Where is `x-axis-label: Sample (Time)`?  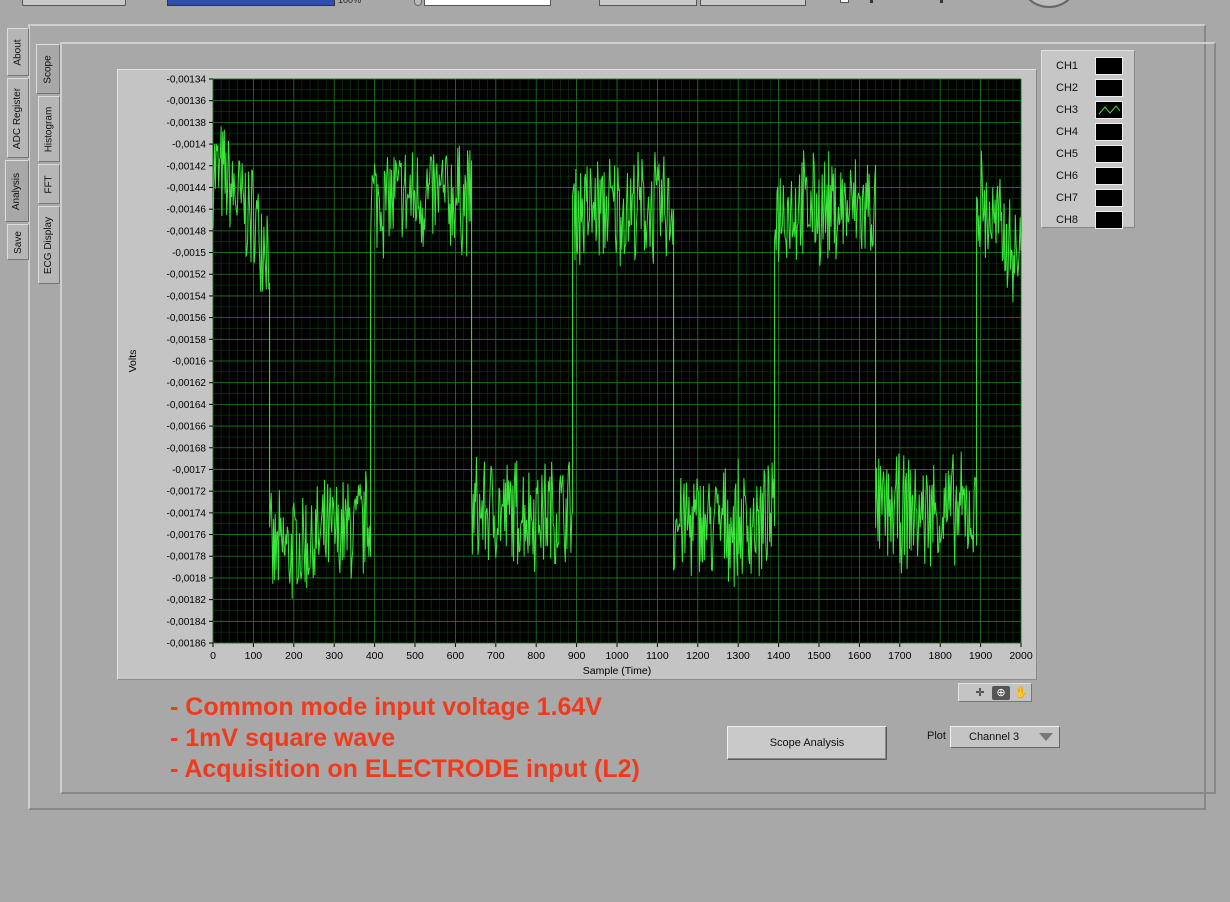
x-axis-label: Sample (Time) is located at coordinates (617, 671).